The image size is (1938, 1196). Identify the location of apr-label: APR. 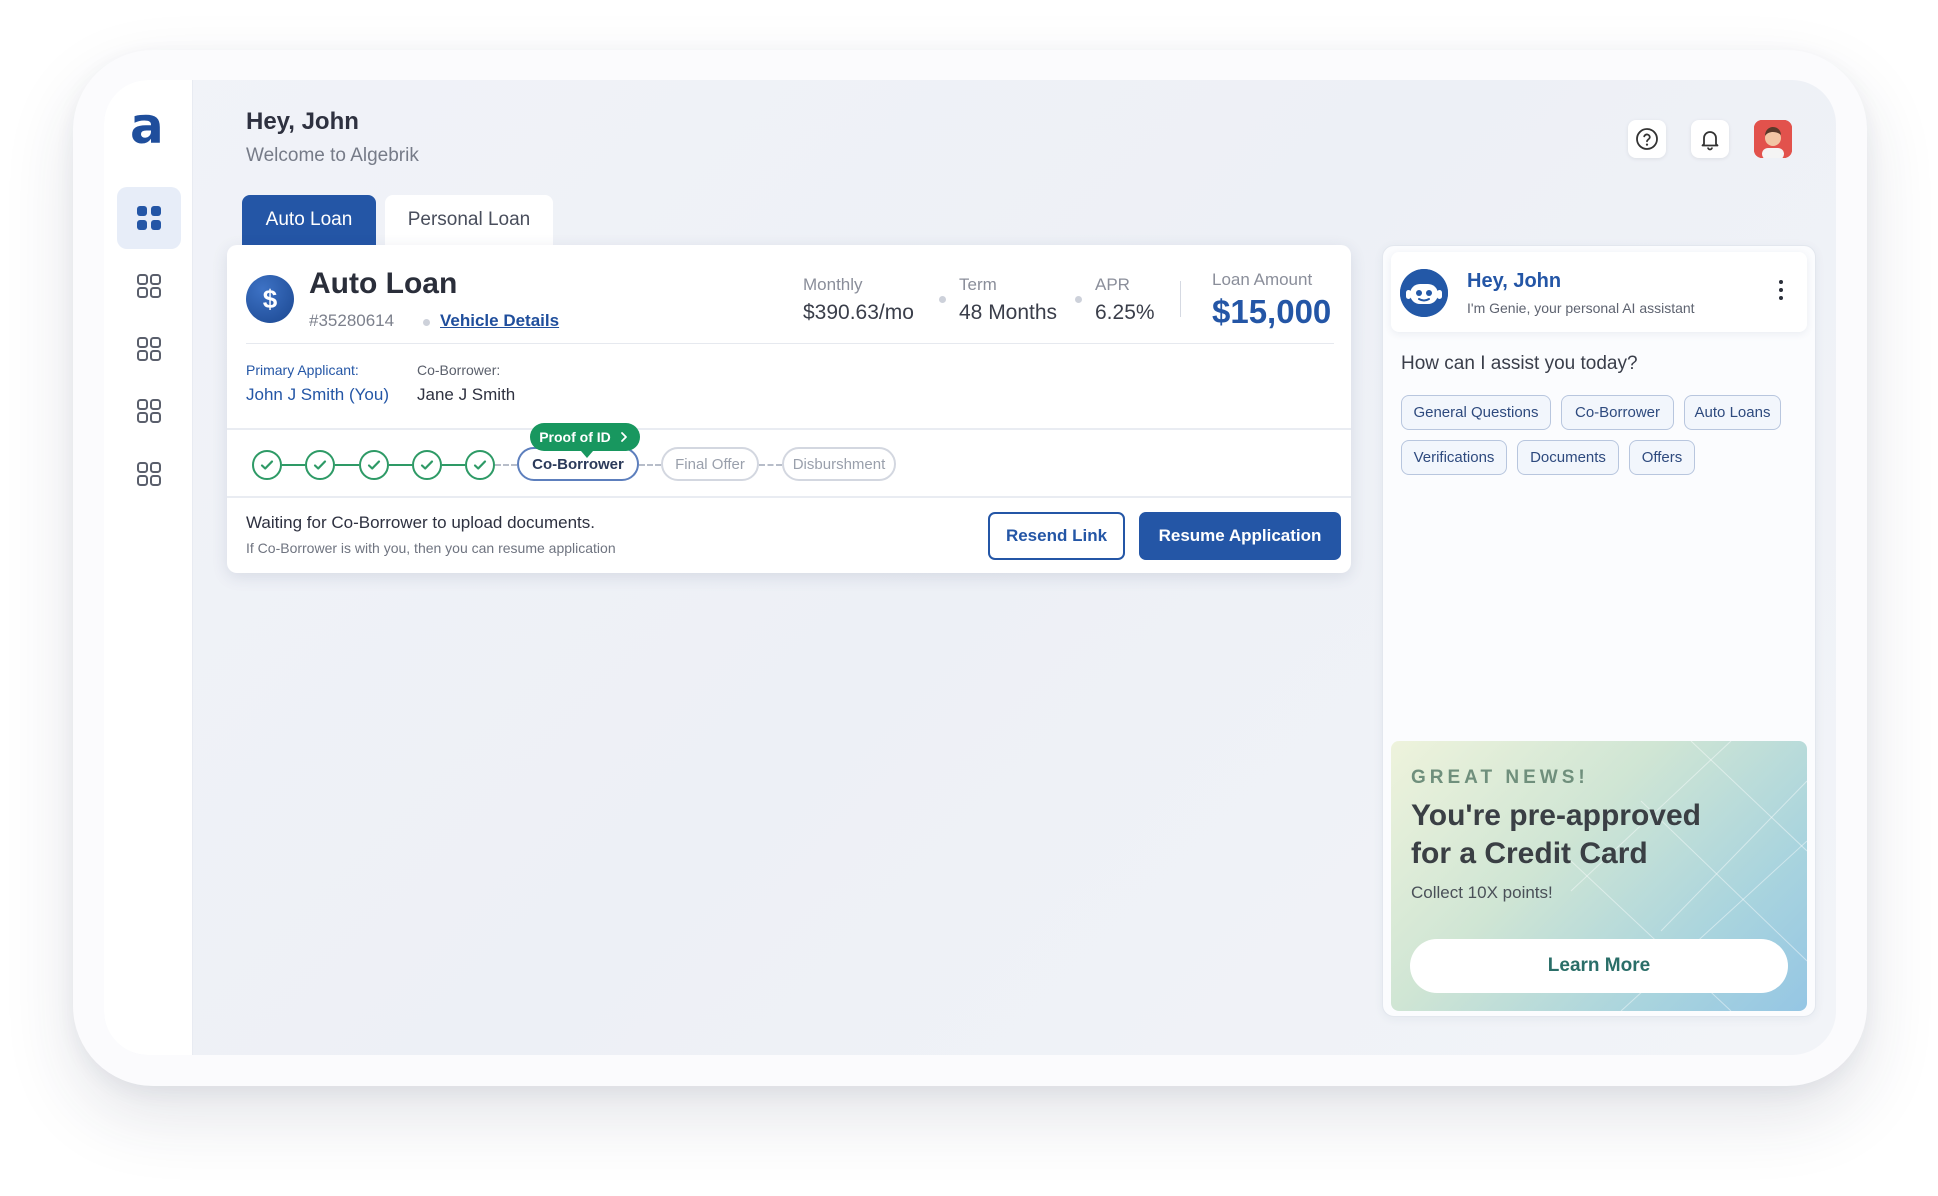
(1112, 284).